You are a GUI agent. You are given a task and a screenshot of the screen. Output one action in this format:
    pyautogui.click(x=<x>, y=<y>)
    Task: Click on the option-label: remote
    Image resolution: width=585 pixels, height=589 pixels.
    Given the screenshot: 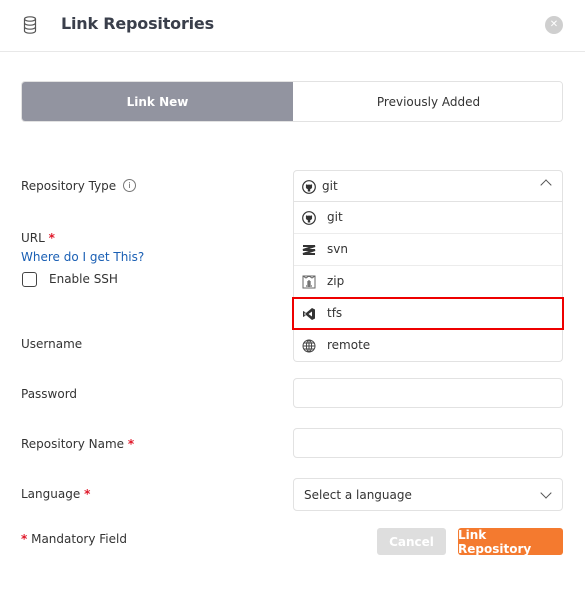 What is the action you would take?
    pyautogui.click(x=349, y=345)
    